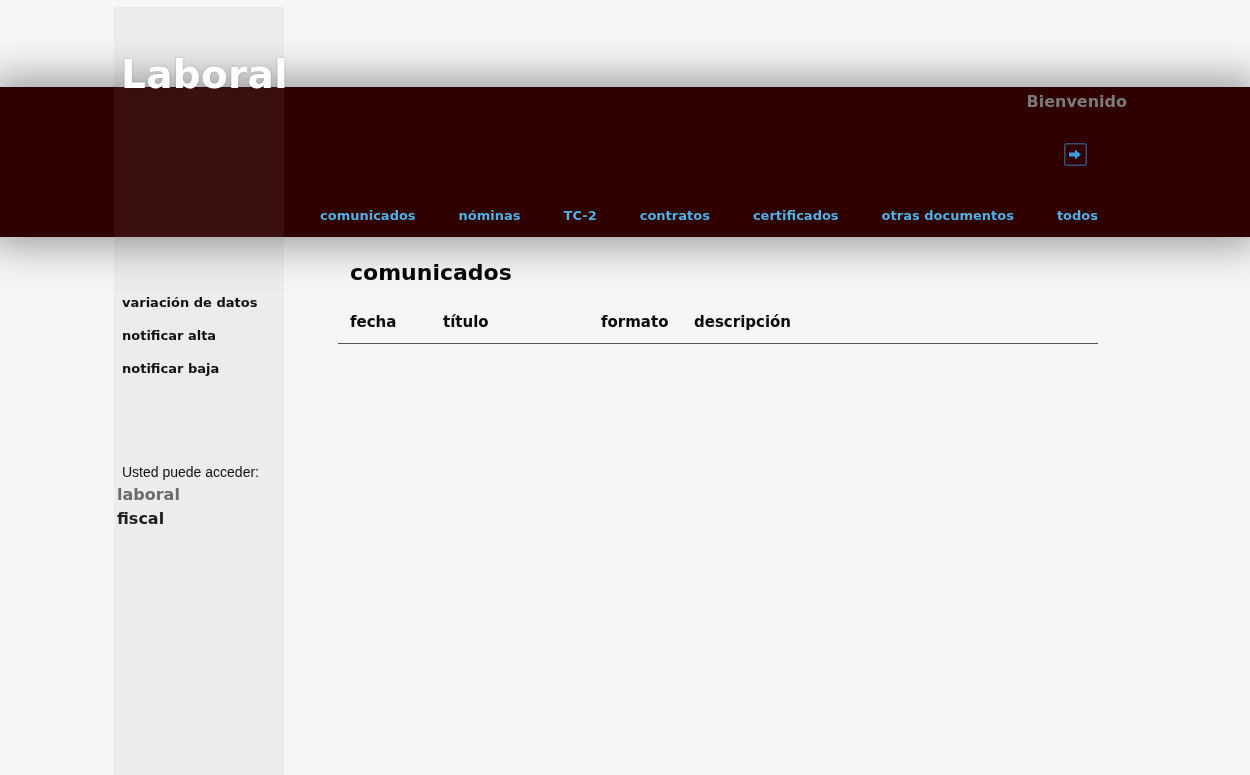 The height and width of the screenshot is (775, 1250). Describe the element at coordinates (190, 472) in the screenshot. I see `access-label: Usted puede acceder:` at that location.